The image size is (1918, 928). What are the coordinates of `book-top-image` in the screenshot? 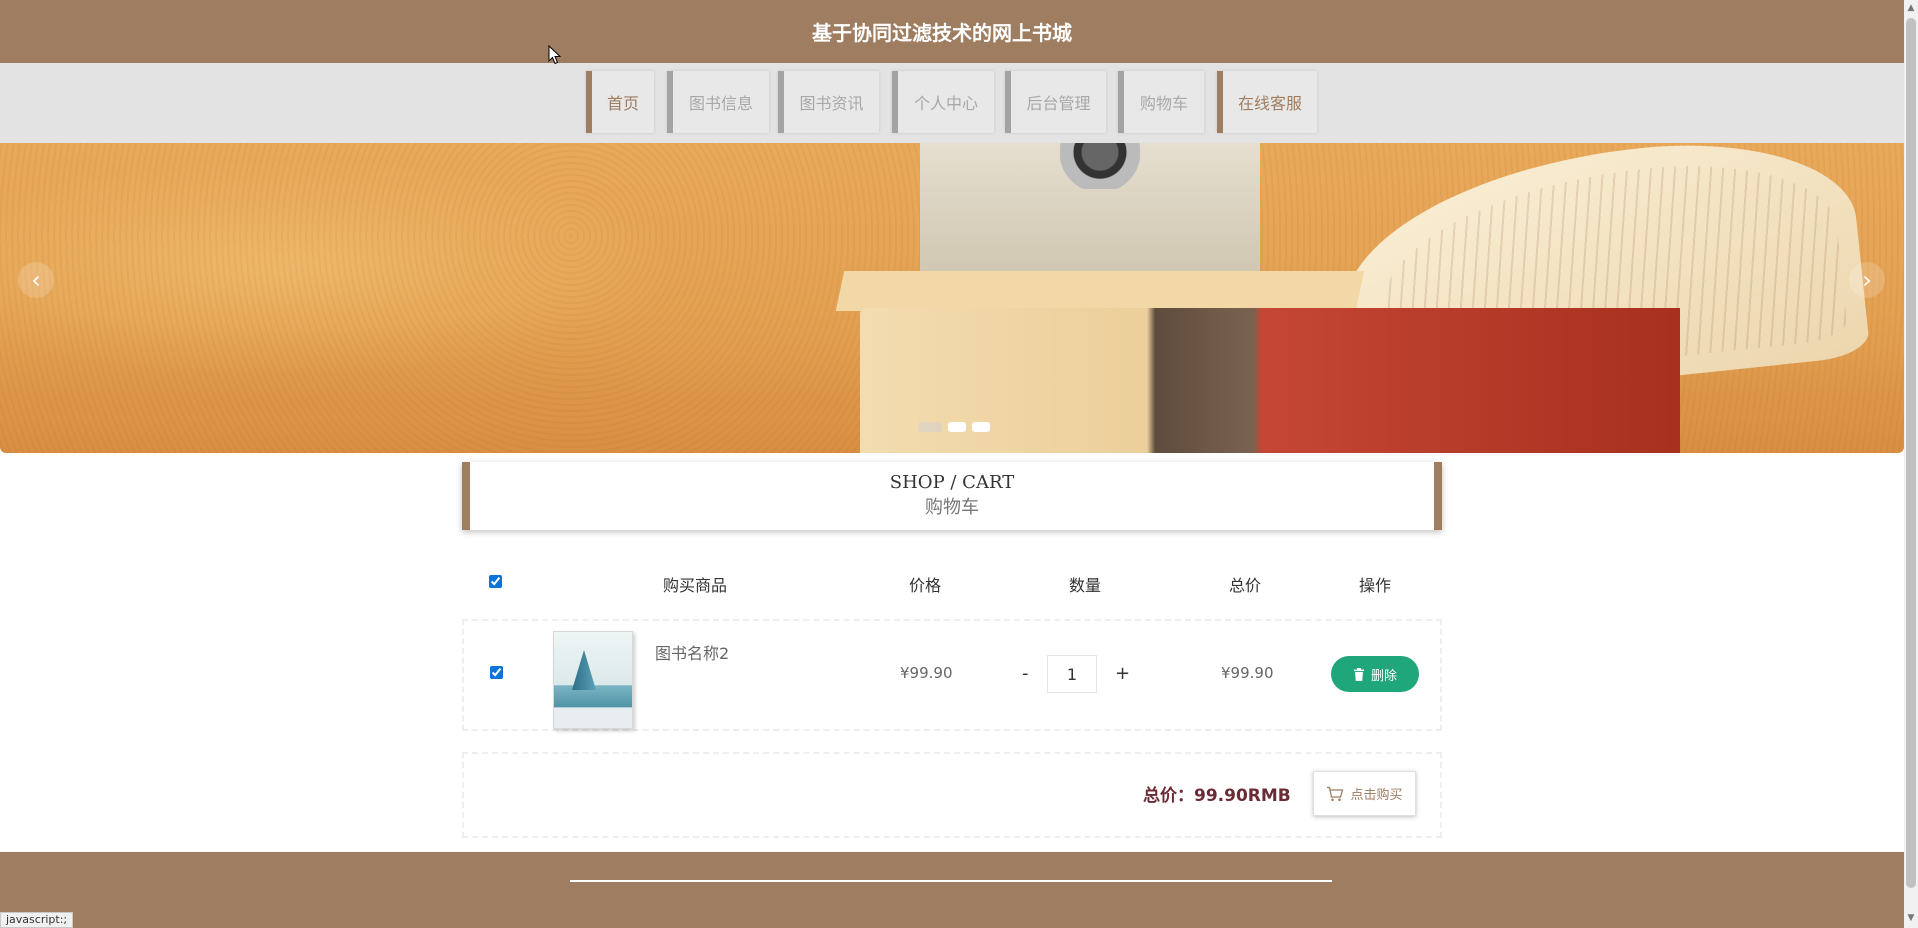 It's located at (1100, 291).